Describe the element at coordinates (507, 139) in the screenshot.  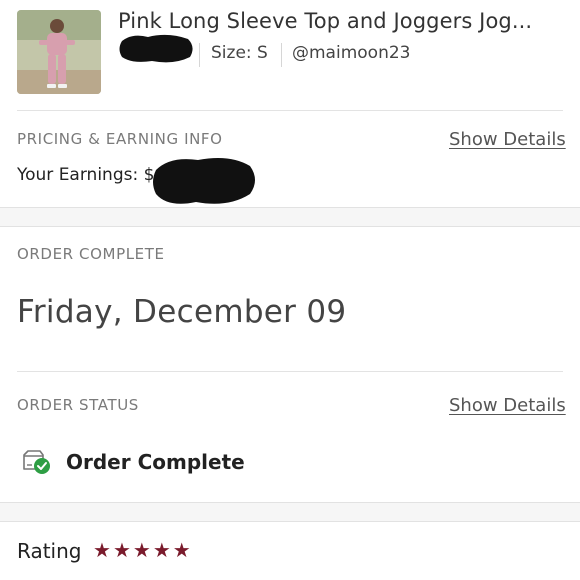
I see `pricing-show-details-link: Show Details` at that location.